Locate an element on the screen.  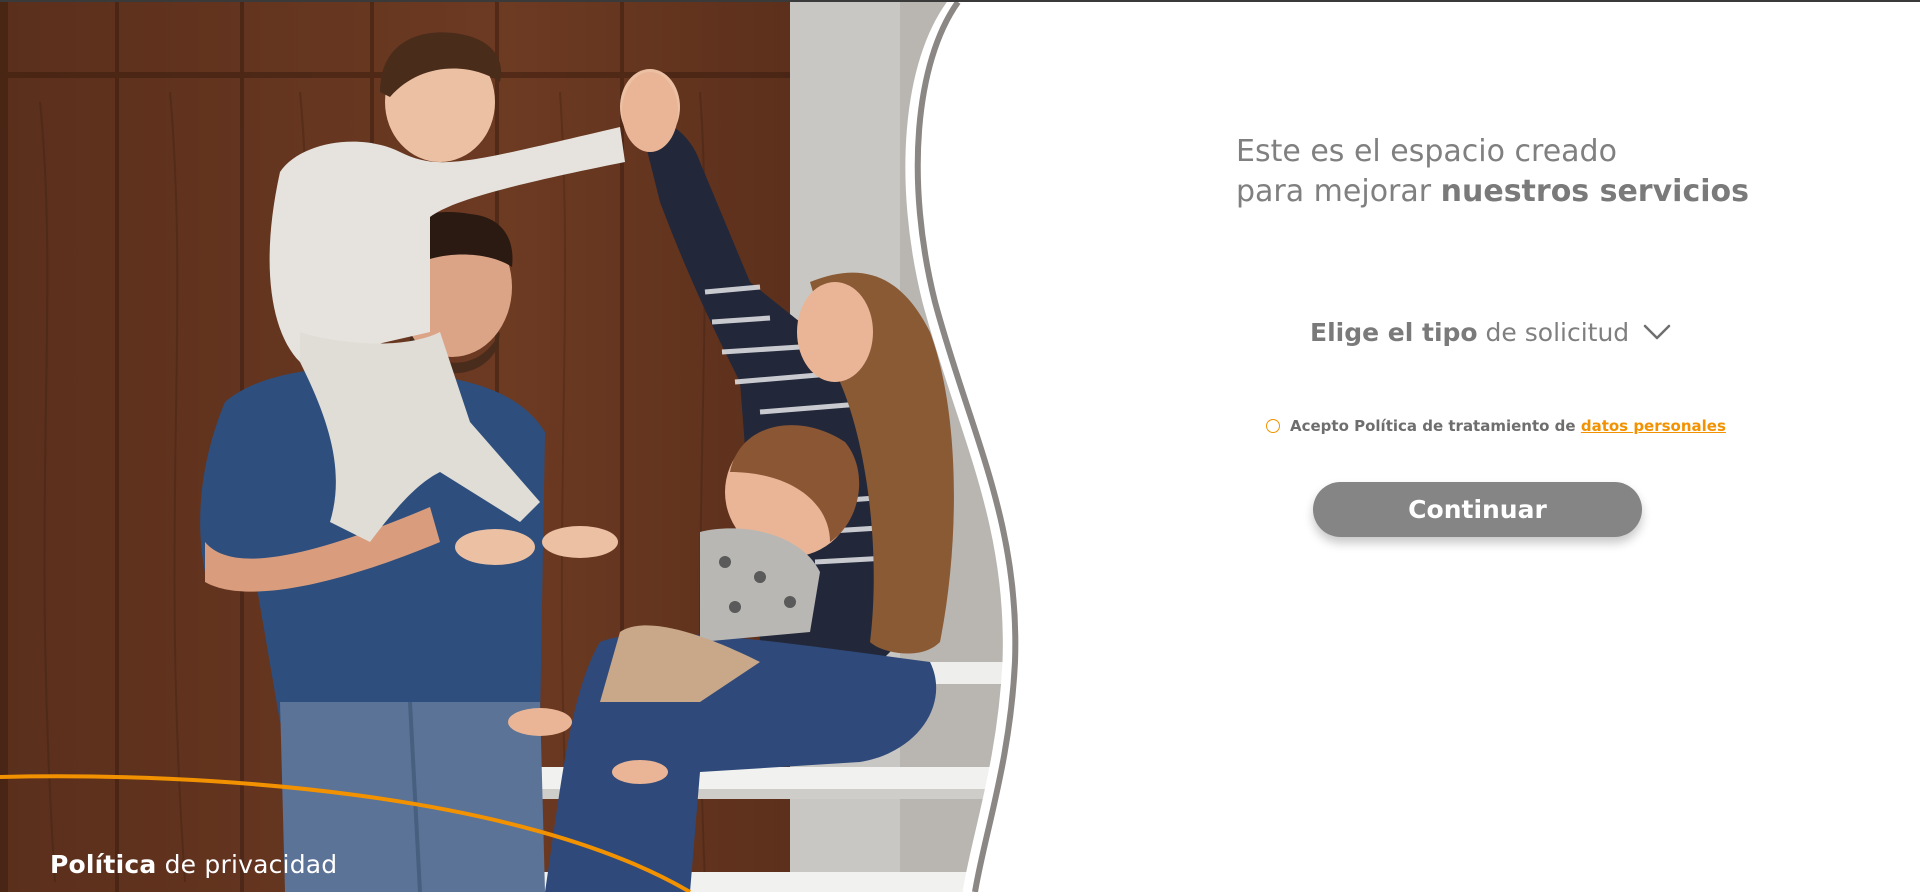
headline-line2-prefix: para mejorar is located at coordinates (1338, 191).